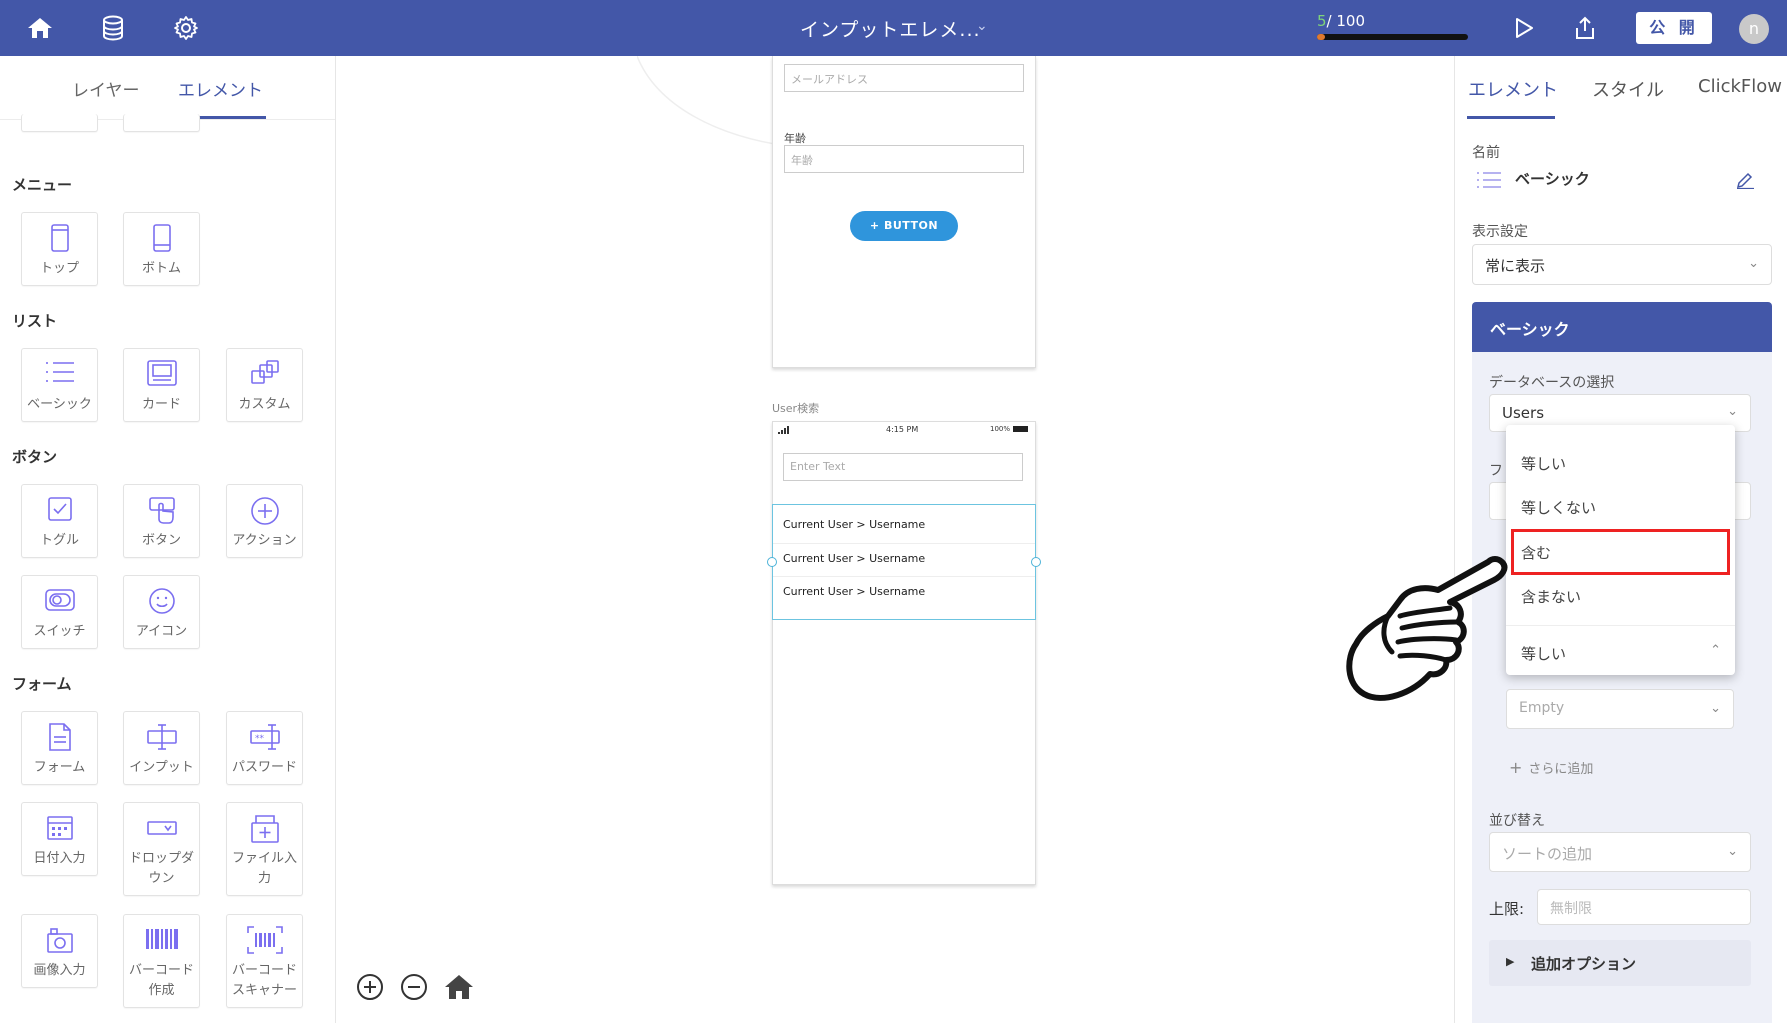 Image resolution: width=1787 pixels, height=1023 pixels. Describe the element at coordinates (1345, 21) in the screenshot. I see `progress-total: / 100` at that location.